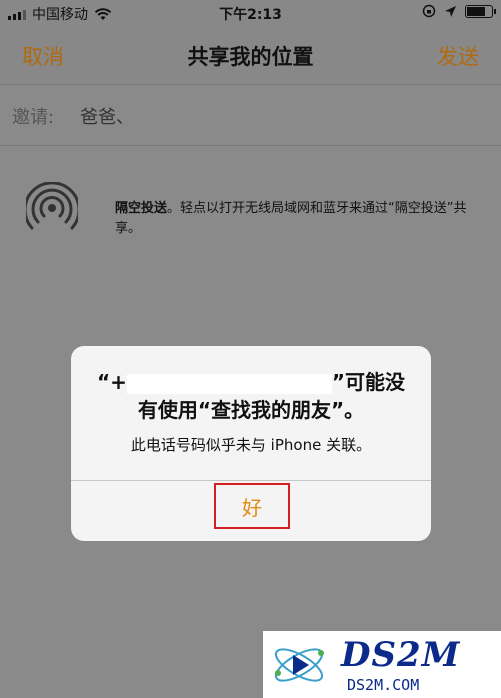 The image size is (501, 698). Describe the element at coordinates (476, 11) in the screenshot. I see `battery-fill` at that location.